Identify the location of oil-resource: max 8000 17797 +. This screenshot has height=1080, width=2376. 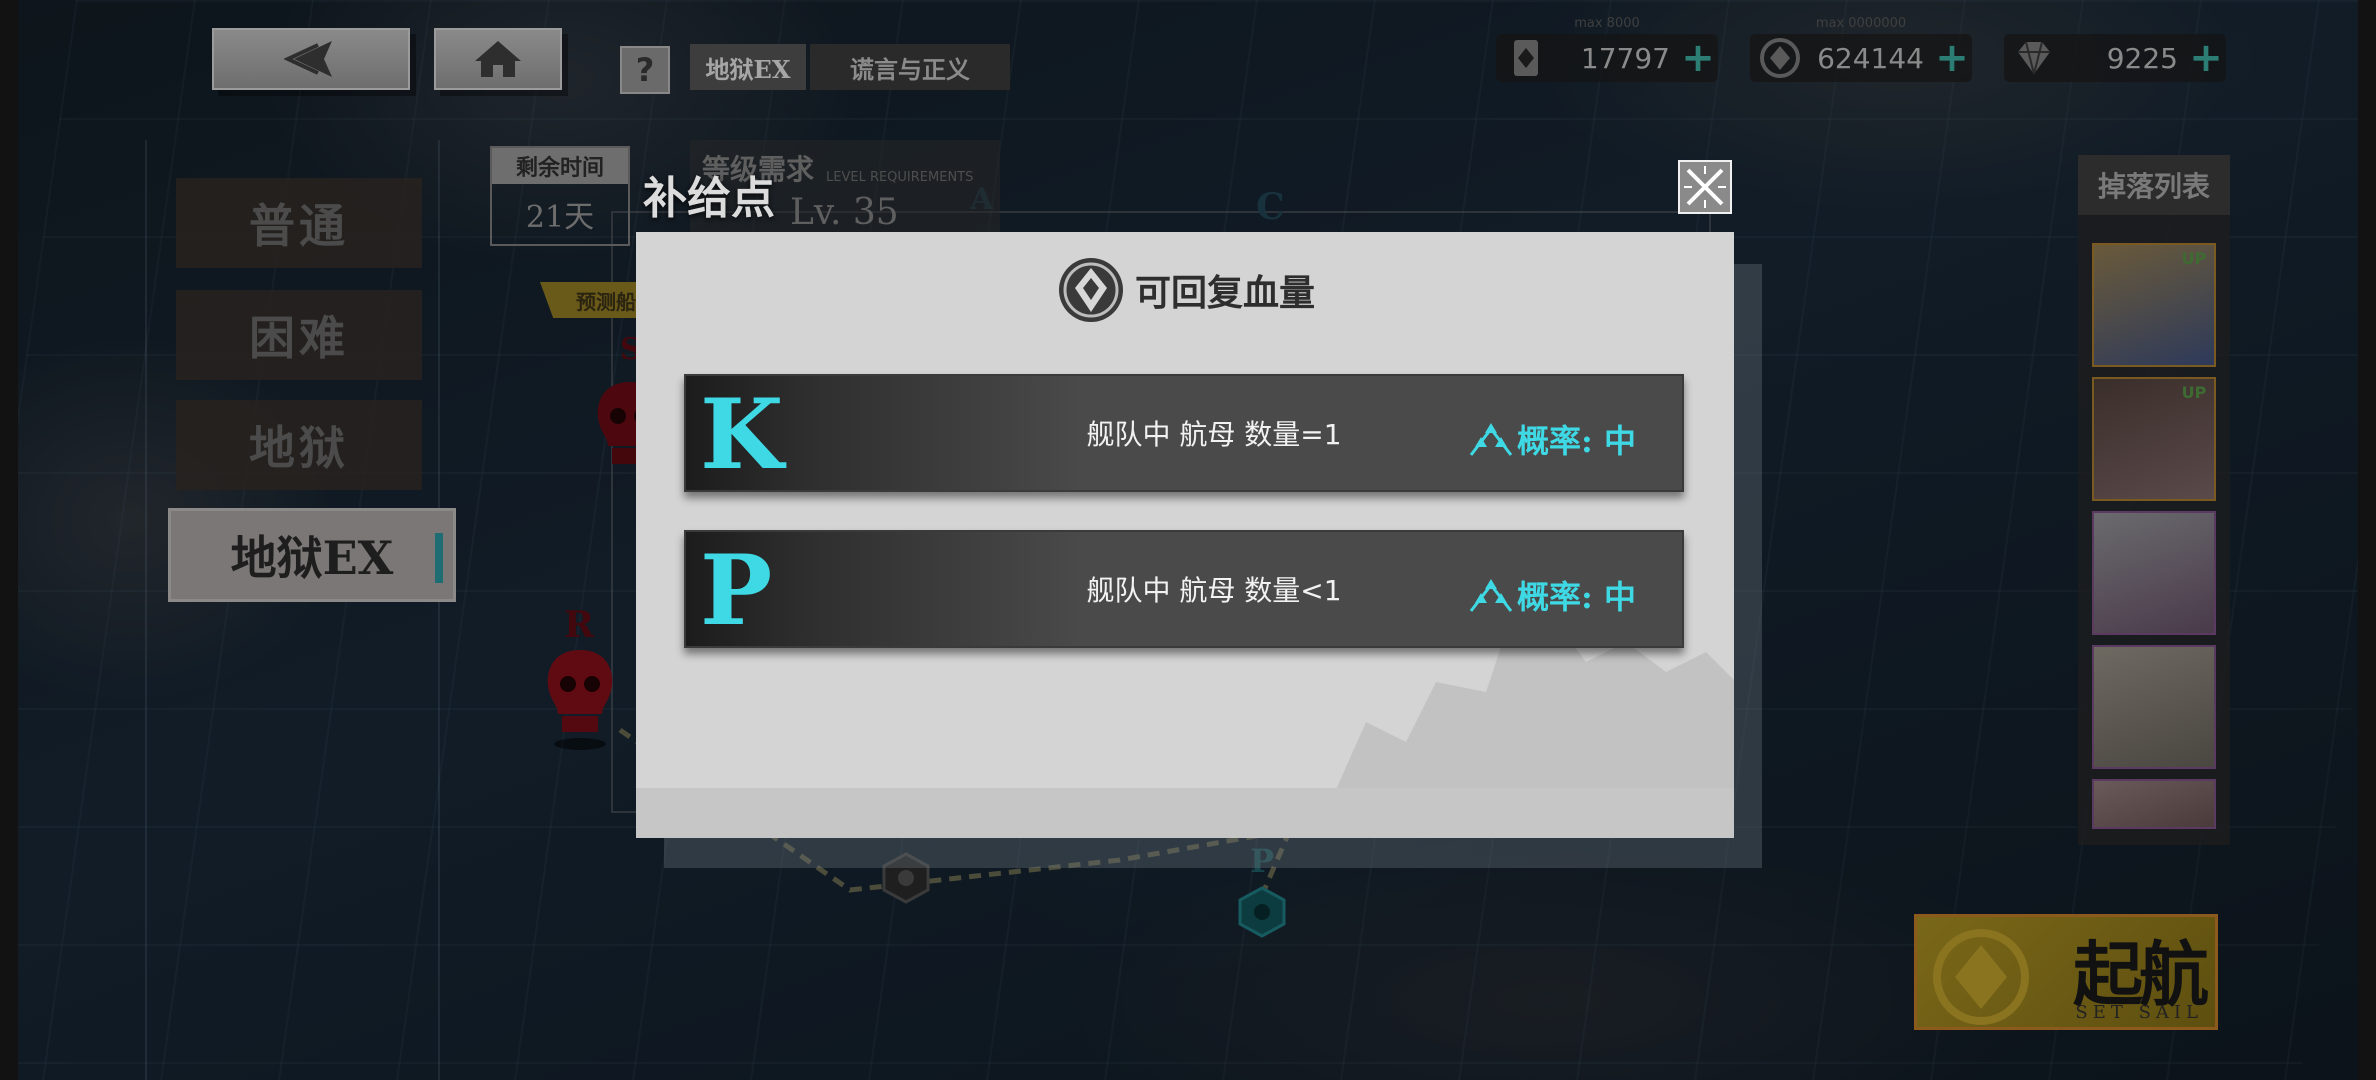
(1607, 49).